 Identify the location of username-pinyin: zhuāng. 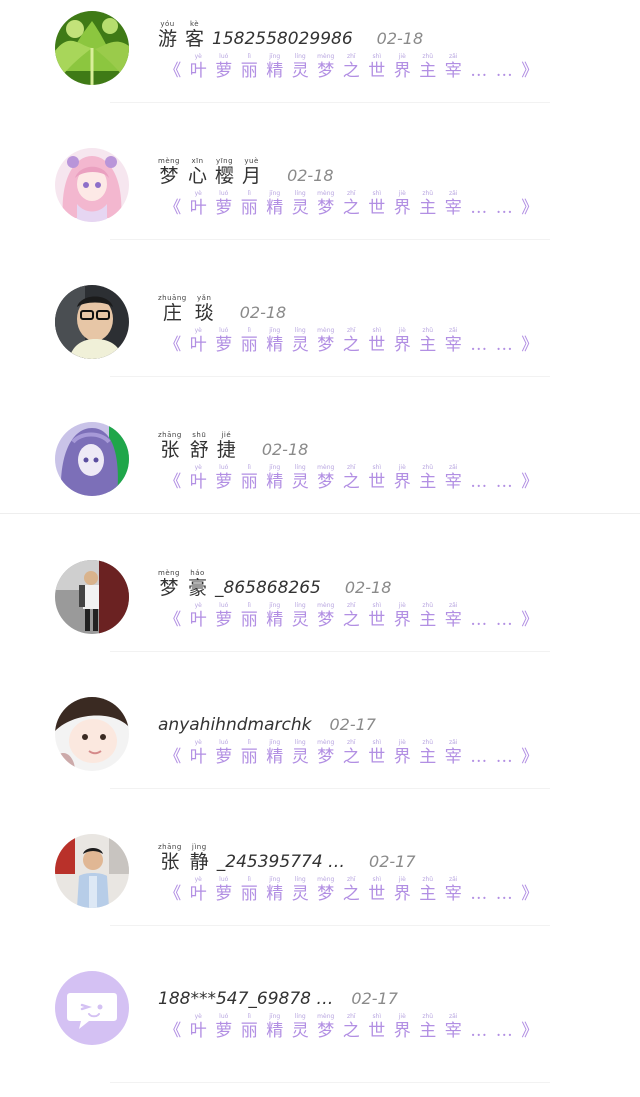
(172, 298).